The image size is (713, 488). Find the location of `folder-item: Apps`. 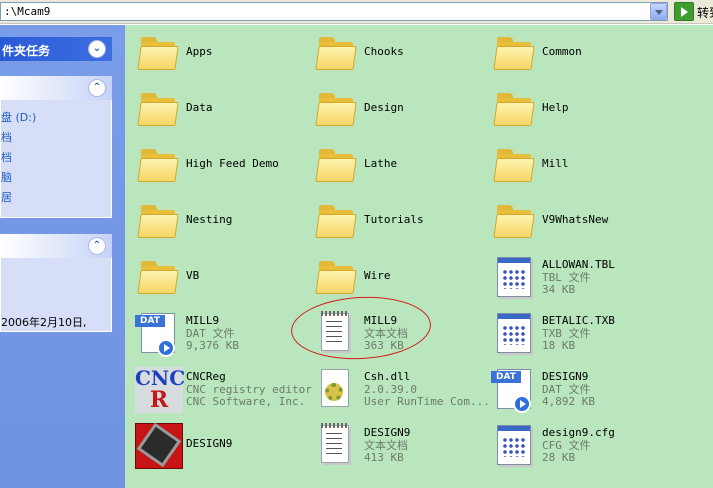

folder-item: Apps is located at coordinates (218, 53).